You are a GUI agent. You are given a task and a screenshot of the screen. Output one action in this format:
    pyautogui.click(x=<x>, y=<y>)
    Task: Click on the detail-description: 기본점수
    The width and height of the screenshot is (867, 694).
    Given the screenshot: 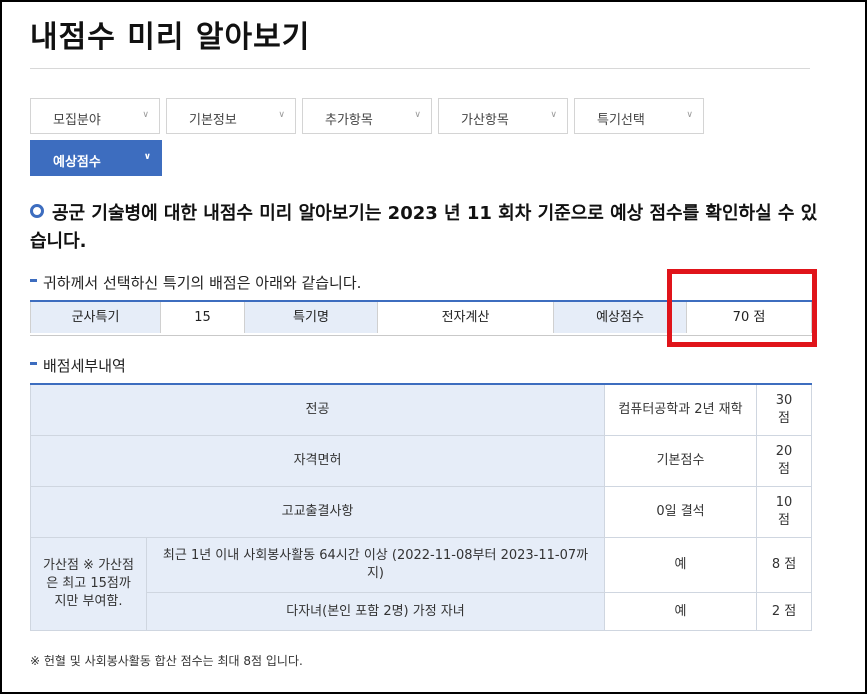 What is the action you would take?
    pyautogui.click(x=681, y=461)
    